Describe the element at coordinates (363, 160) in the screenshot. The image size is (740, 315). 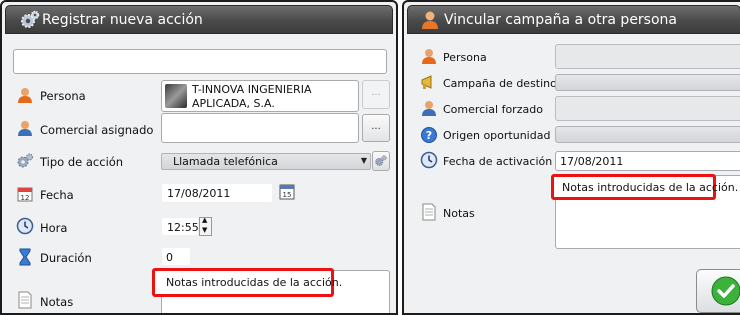
I see `chevron-down-icon: ▼` at that location.